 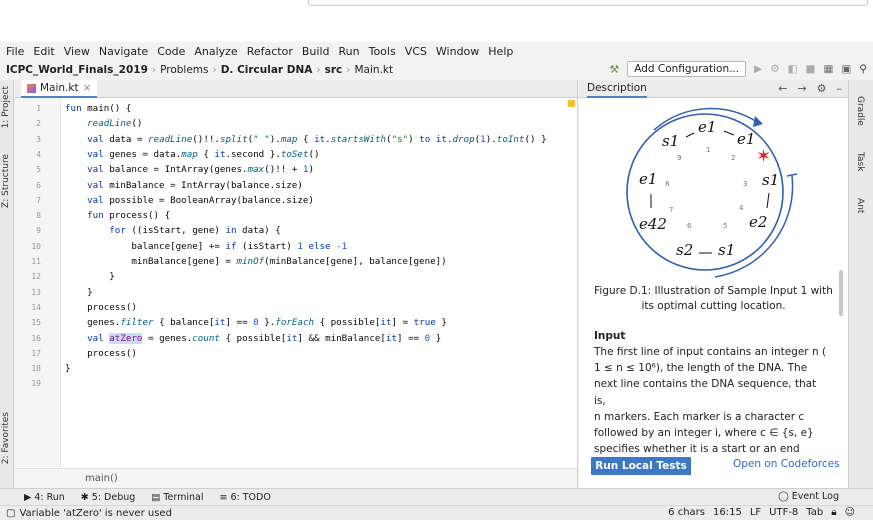 What do you see at coordinates (296, 383) in the screenshot?
I see `code-line: 19` at bounding box center [296, 383].